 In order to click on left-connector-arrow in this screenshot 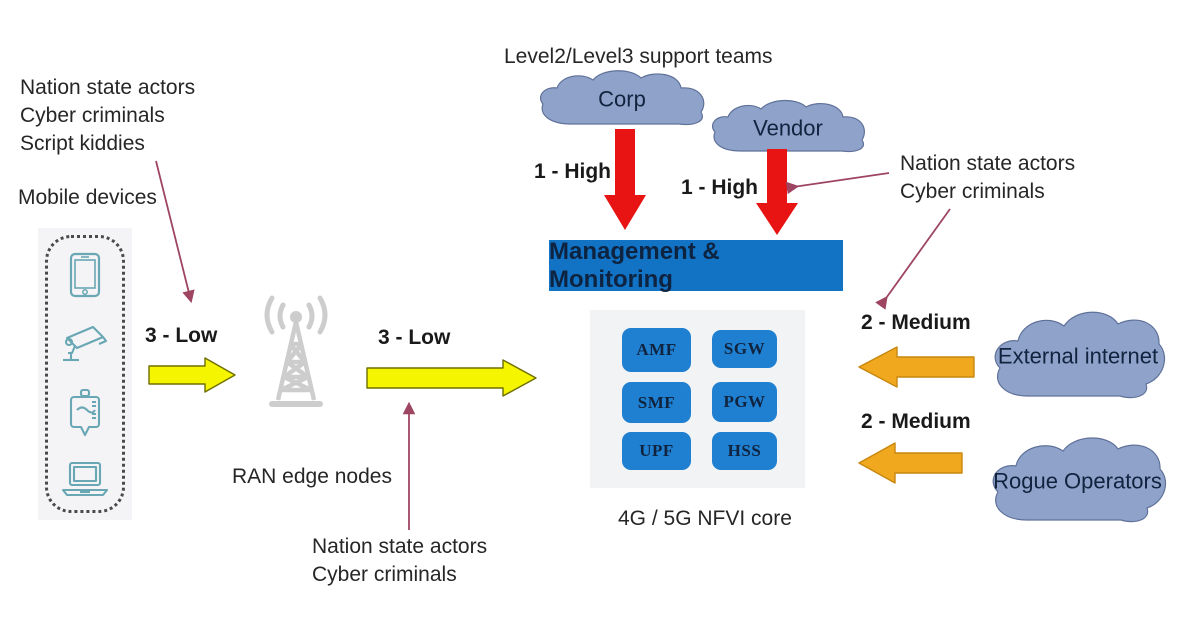, I will do `click(175, 232)`.